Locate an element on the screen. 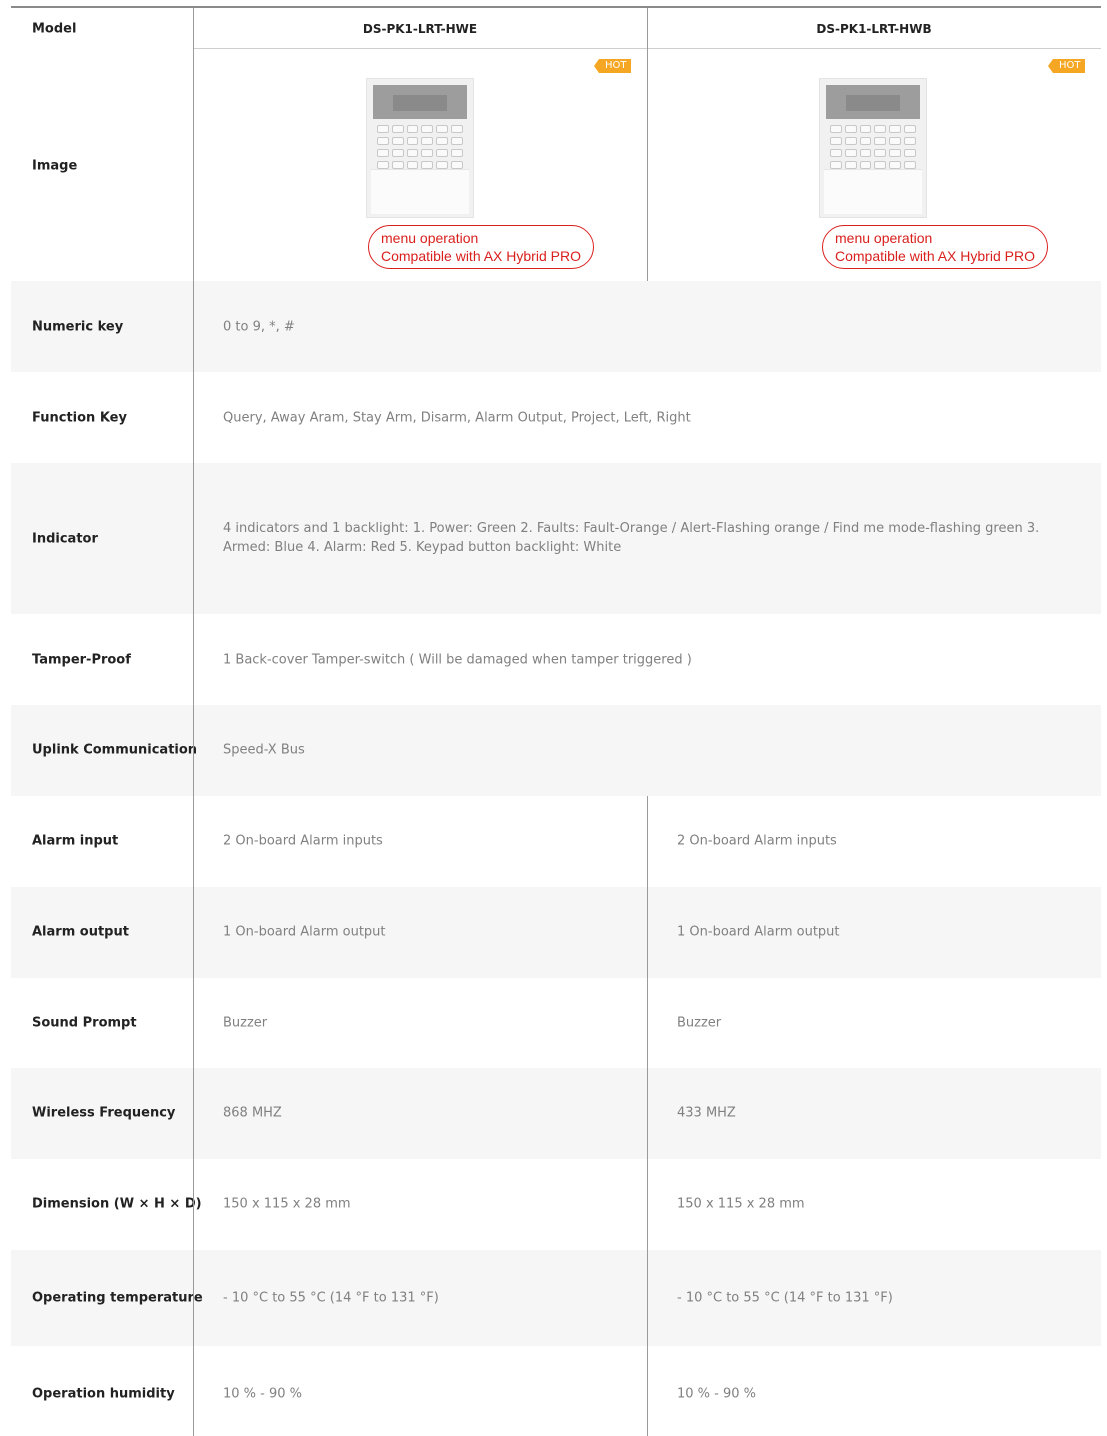 Image resolution: width=1107 pixels, height=1436 pixels. row-value-1: 1 On-board Alarm output is located at coordinates (304, 932).